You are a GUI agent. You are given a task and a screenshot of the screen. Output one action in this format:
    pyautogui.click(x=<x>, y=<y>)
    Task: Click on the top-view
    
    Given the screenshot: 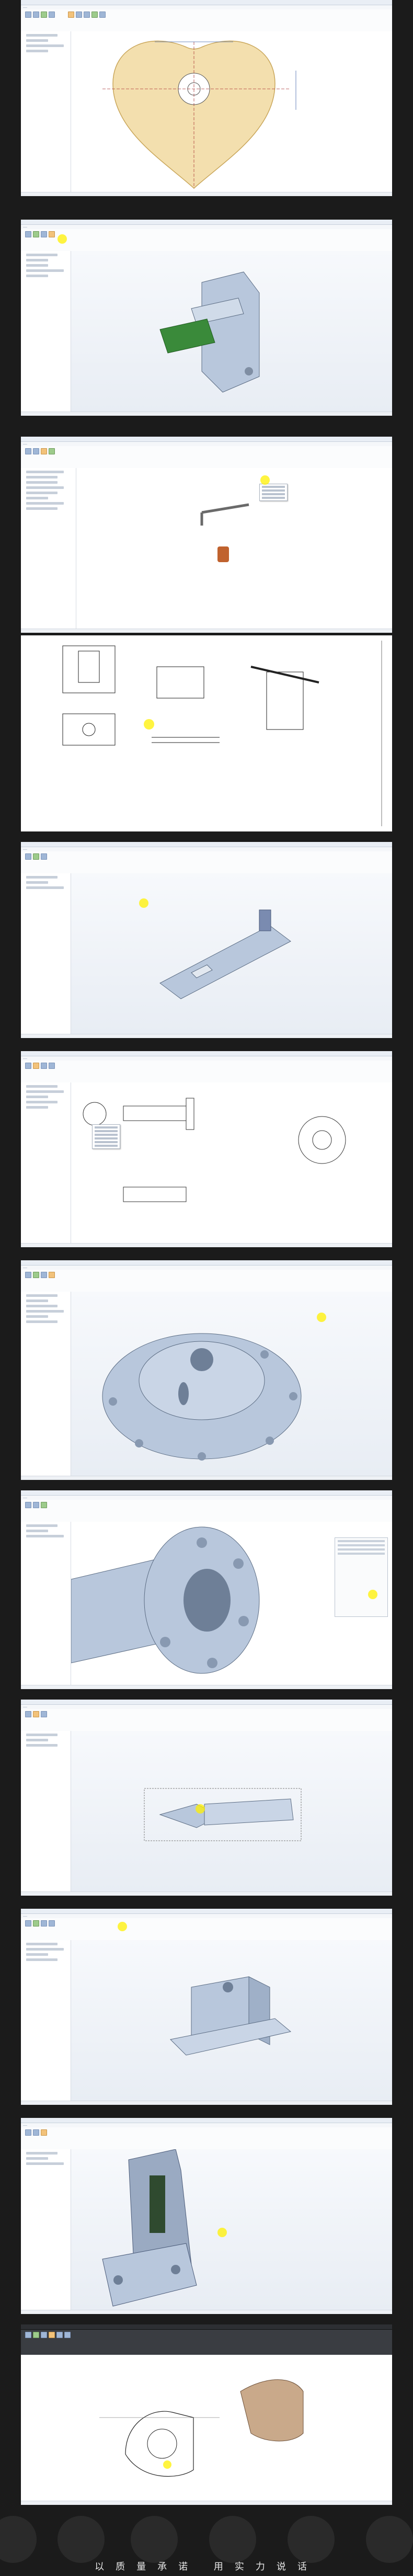 What is the action you would take?
    pyautogui.click(x=89, y=730)
    